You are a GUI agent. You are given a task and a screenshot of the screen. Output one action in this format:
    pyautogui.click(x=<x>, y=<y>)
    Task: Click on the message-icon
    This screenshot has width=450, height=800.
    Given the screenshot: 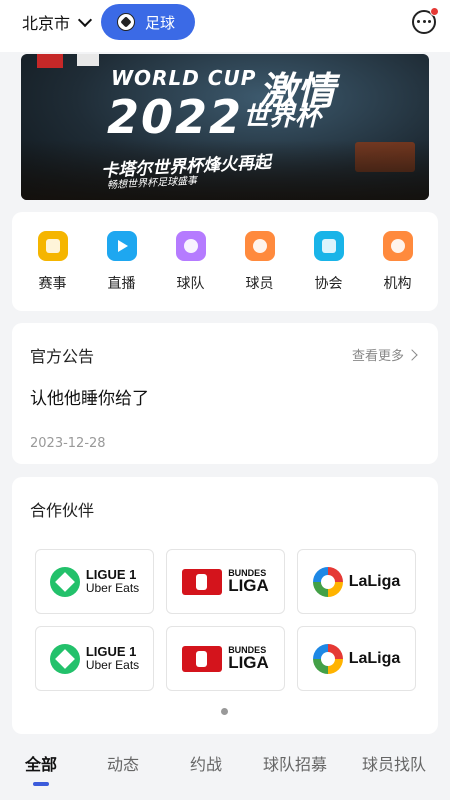 What is the action you would take?
    pyautogui.click(x=425, y=20)
    